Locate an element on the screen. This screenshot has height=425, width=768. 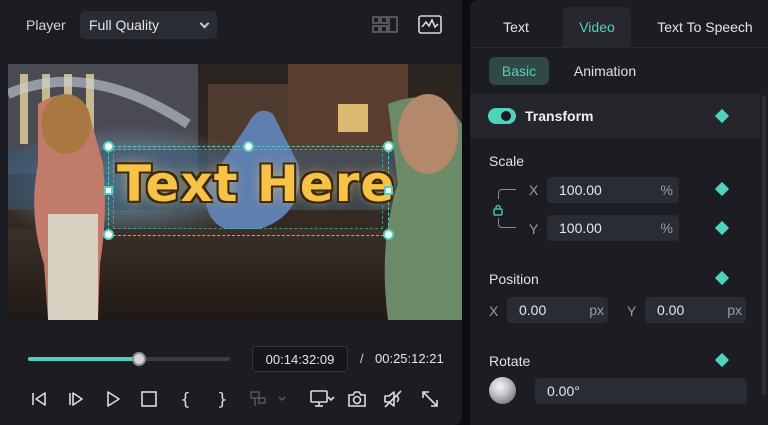
resize-handle-top is located at coordinates (248, 146).